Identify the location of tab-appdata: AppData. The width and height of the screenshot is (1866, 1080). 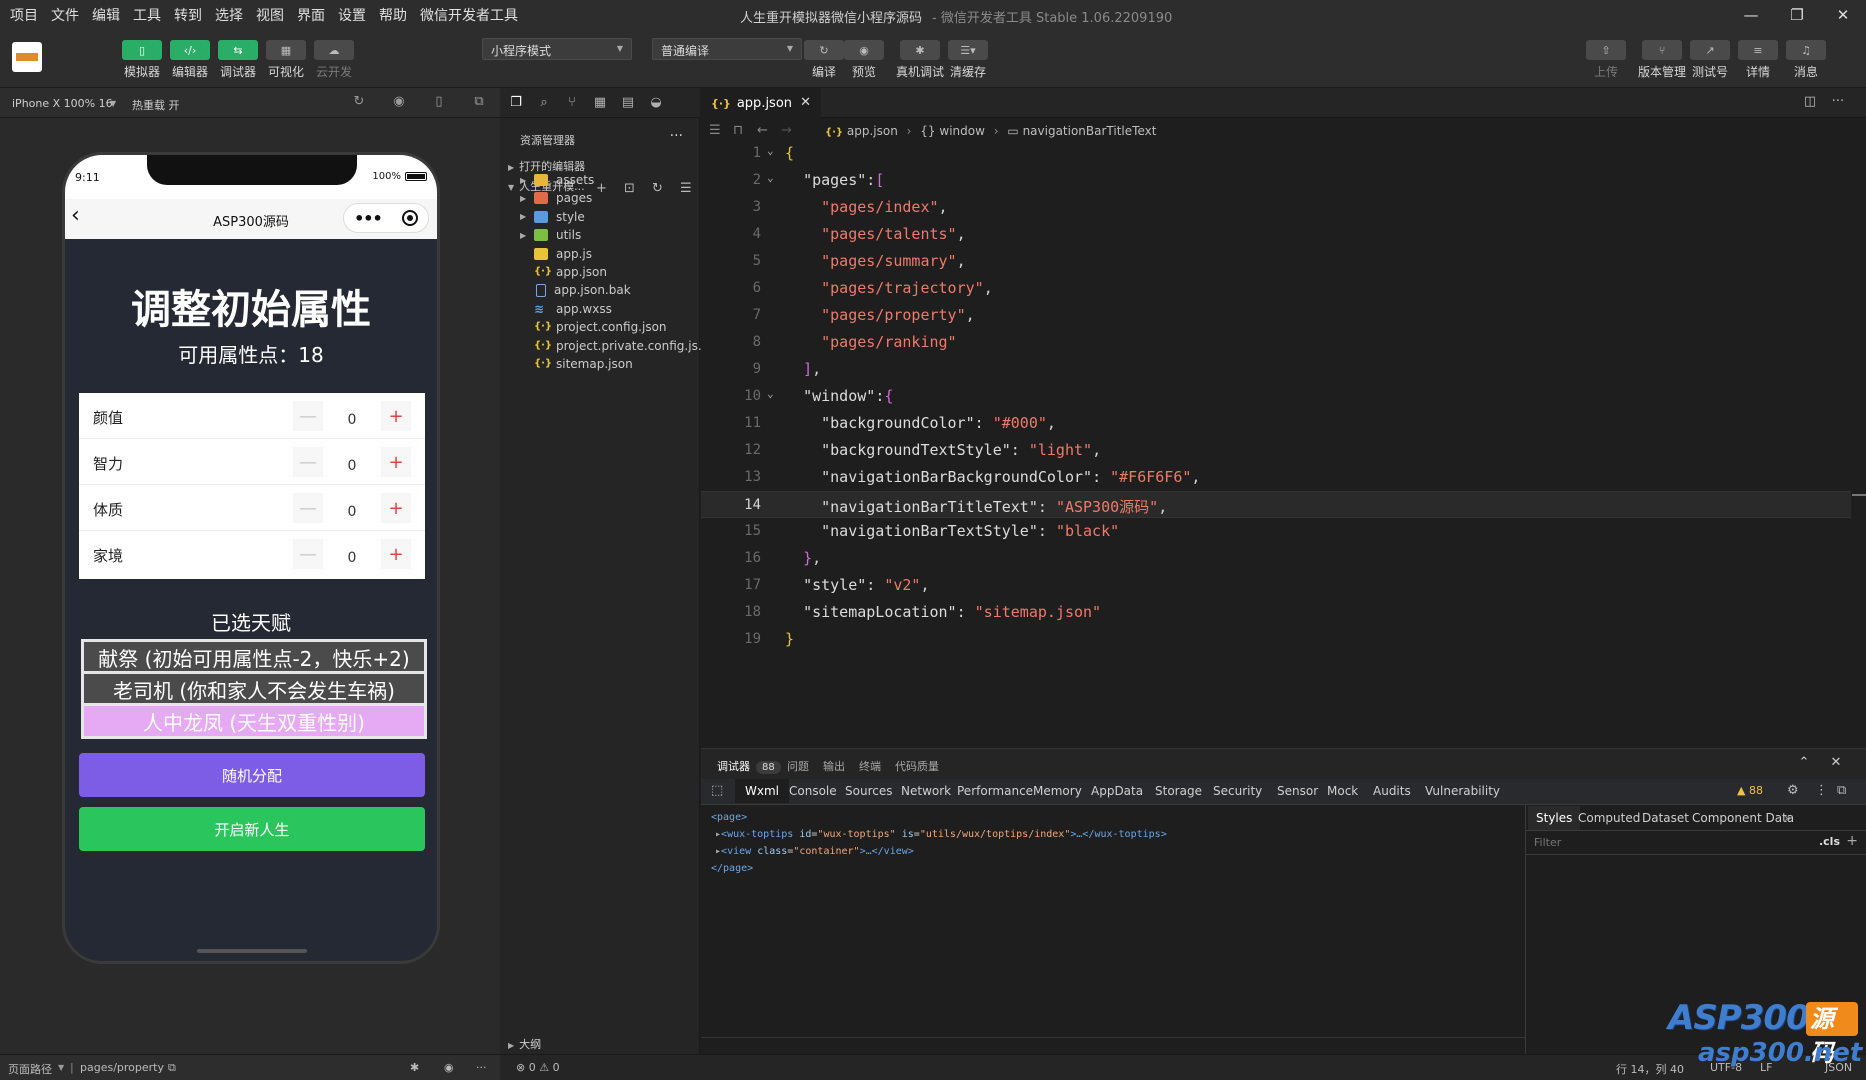
(1117, 791).